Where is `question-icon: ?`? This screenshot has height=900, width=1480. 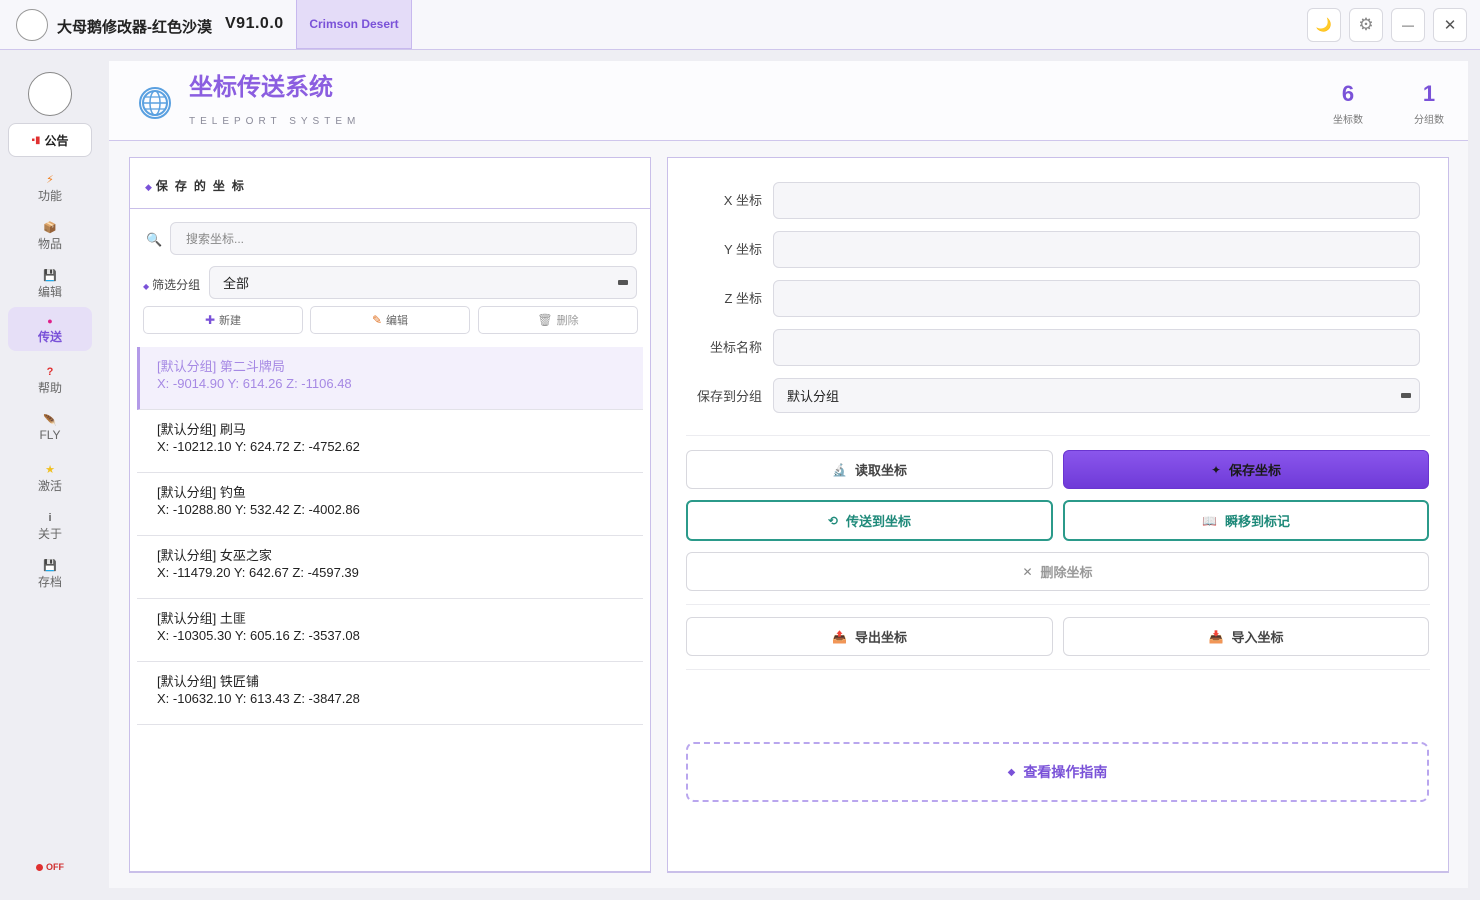 question-icon: ? is located at coordinates (50, 371).